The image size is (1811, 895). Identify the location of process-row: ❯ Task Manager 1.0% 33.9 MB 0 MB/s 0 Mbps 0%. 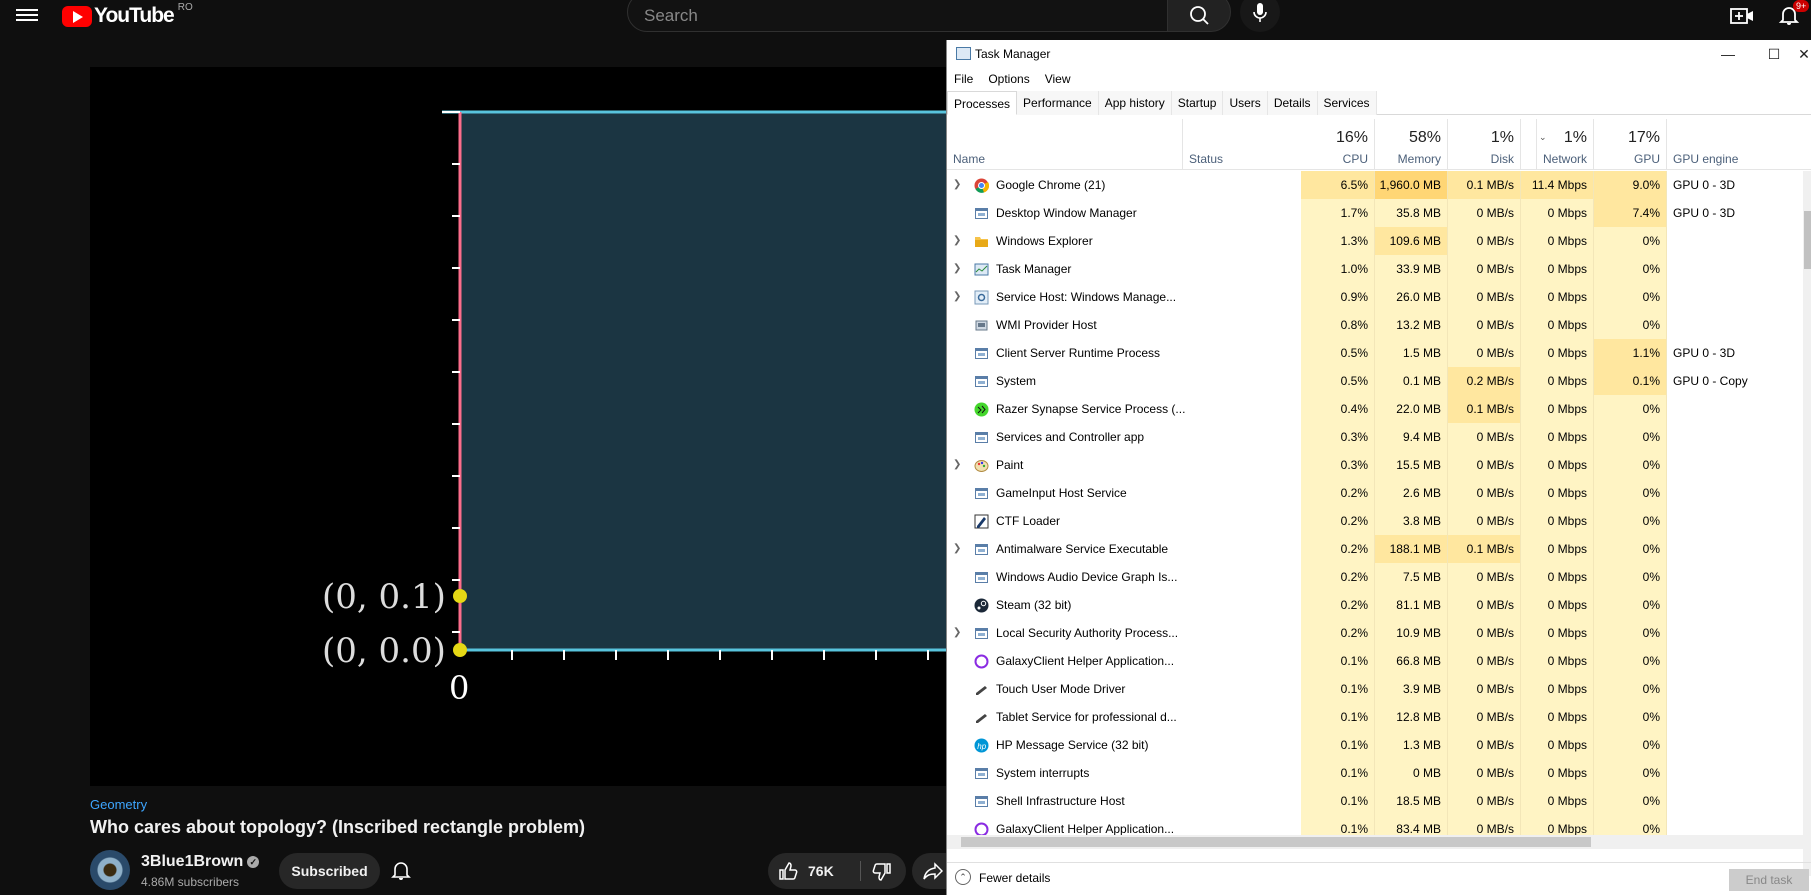
(1379, 269).